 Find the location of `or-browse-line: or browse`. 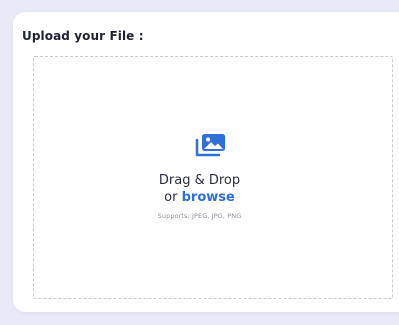

or-browse-line: or browse is located at coordinates (199, 197).